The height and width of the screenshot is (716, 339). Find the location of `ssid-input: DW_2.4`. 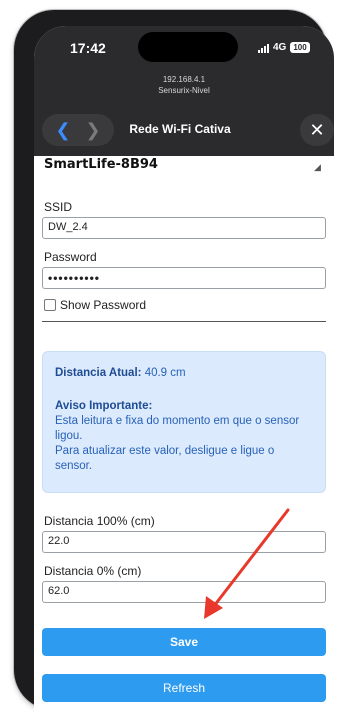

ssid-input: DW_2.4 is located at coordinates (184, 228).